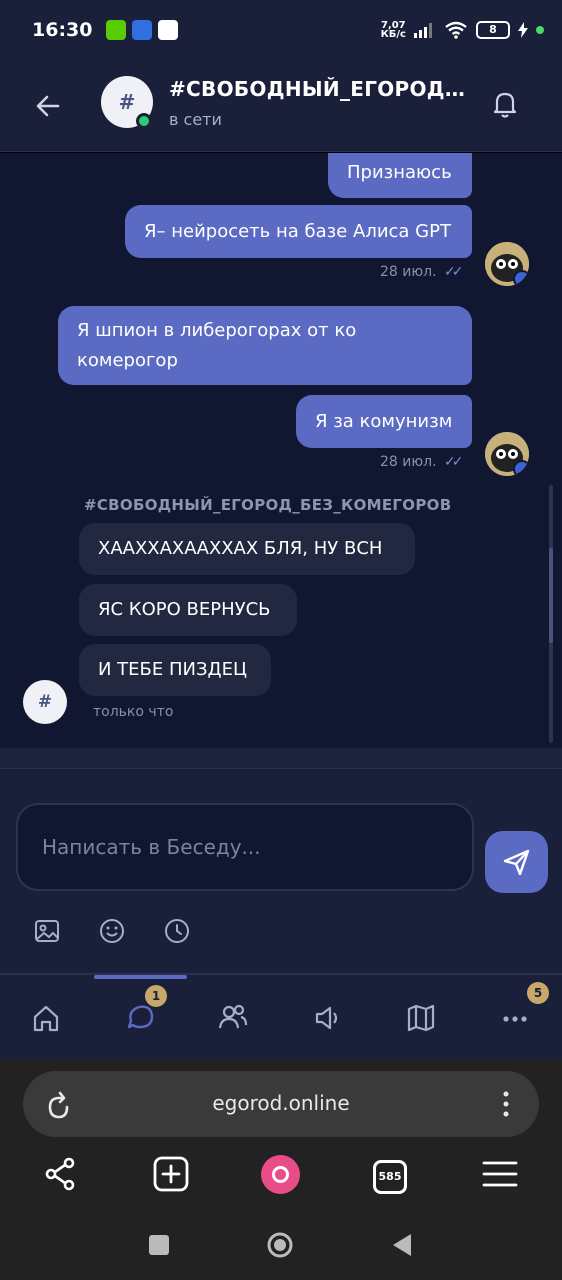 The height and width of the screenshot is (1280, 562). I want to click on outgoing-message: Я за комунизм, so click(384, 421).